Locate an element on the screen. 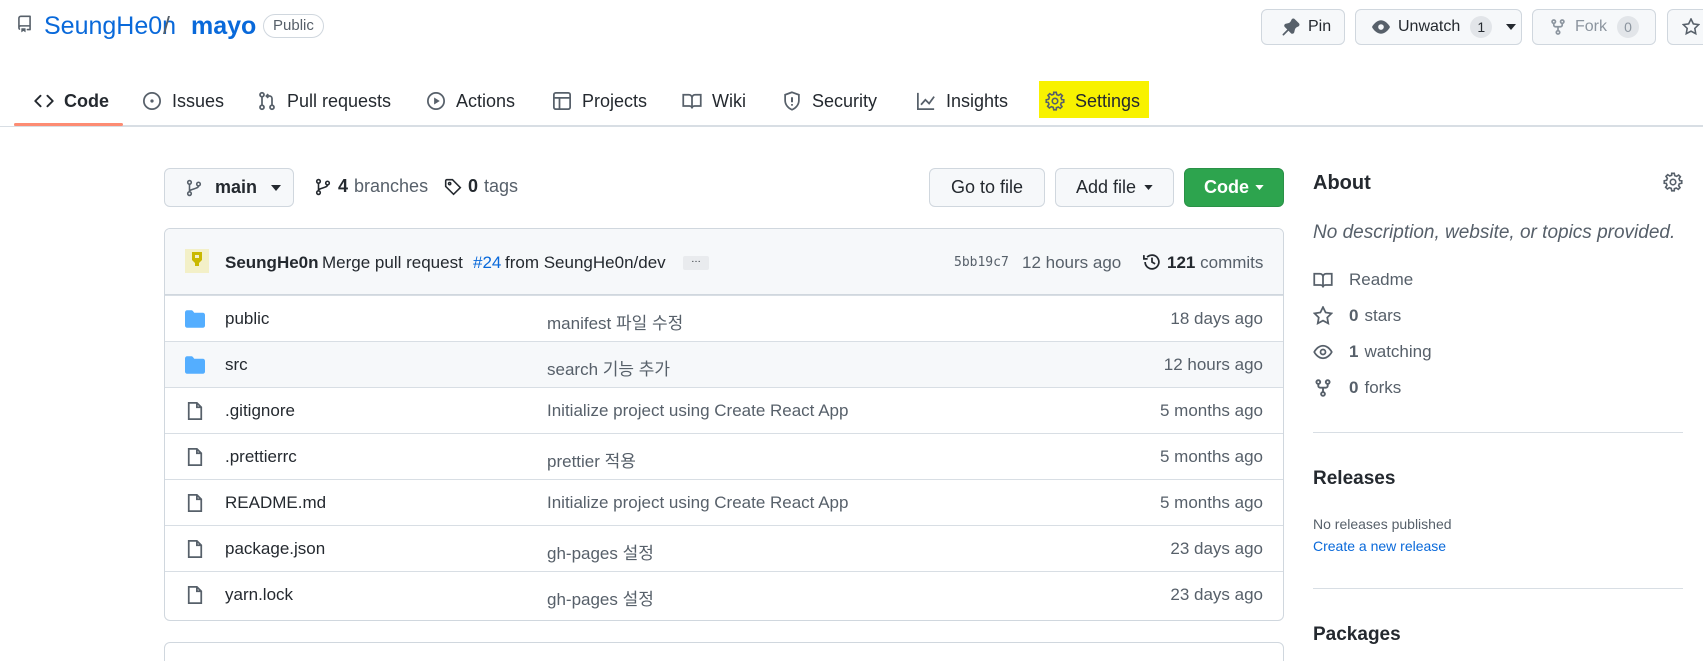 The height and width of the screenshot is (661, 1703). commit-message: Merge pull request is located at coordinates (392, 263).